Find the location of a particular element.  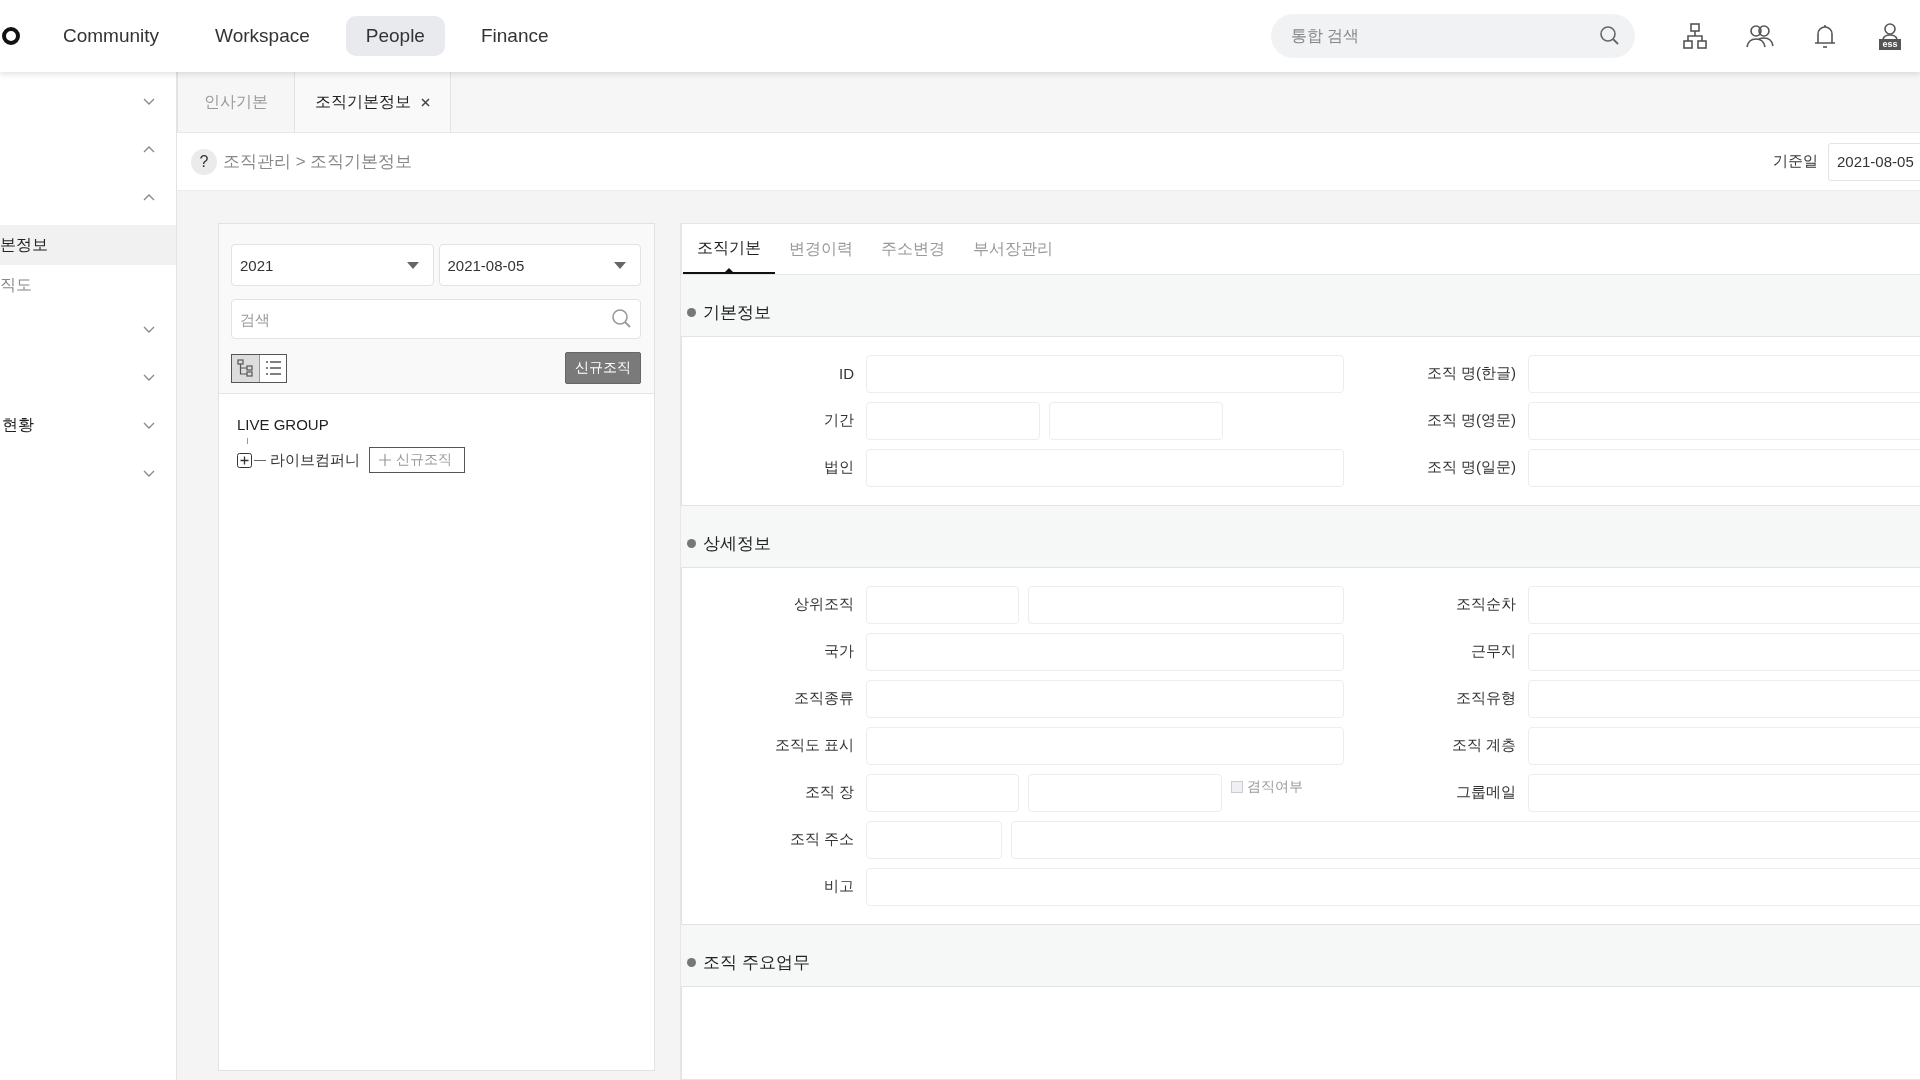

field-label: 비고 is located at coordinates (839, 887).